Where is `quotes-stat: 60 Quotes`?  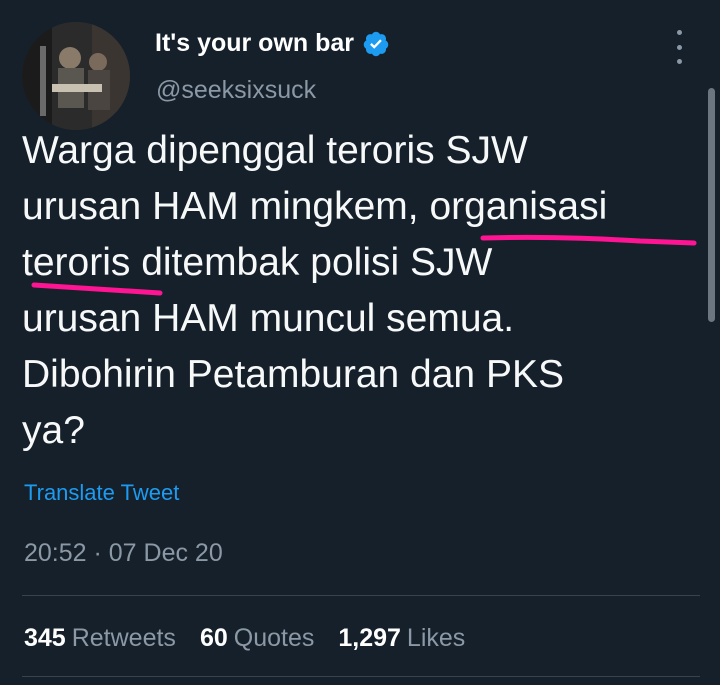 quotes-stat: 60 Quotes is located at coordinates (257, 638).